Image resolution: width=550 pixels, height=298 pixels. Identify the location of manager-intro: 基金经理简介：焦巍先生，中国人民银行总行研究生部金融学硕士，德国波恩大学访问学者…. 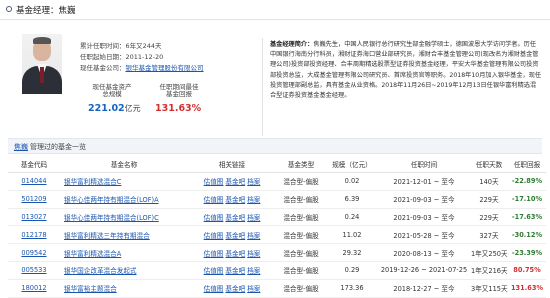
(406, 70).